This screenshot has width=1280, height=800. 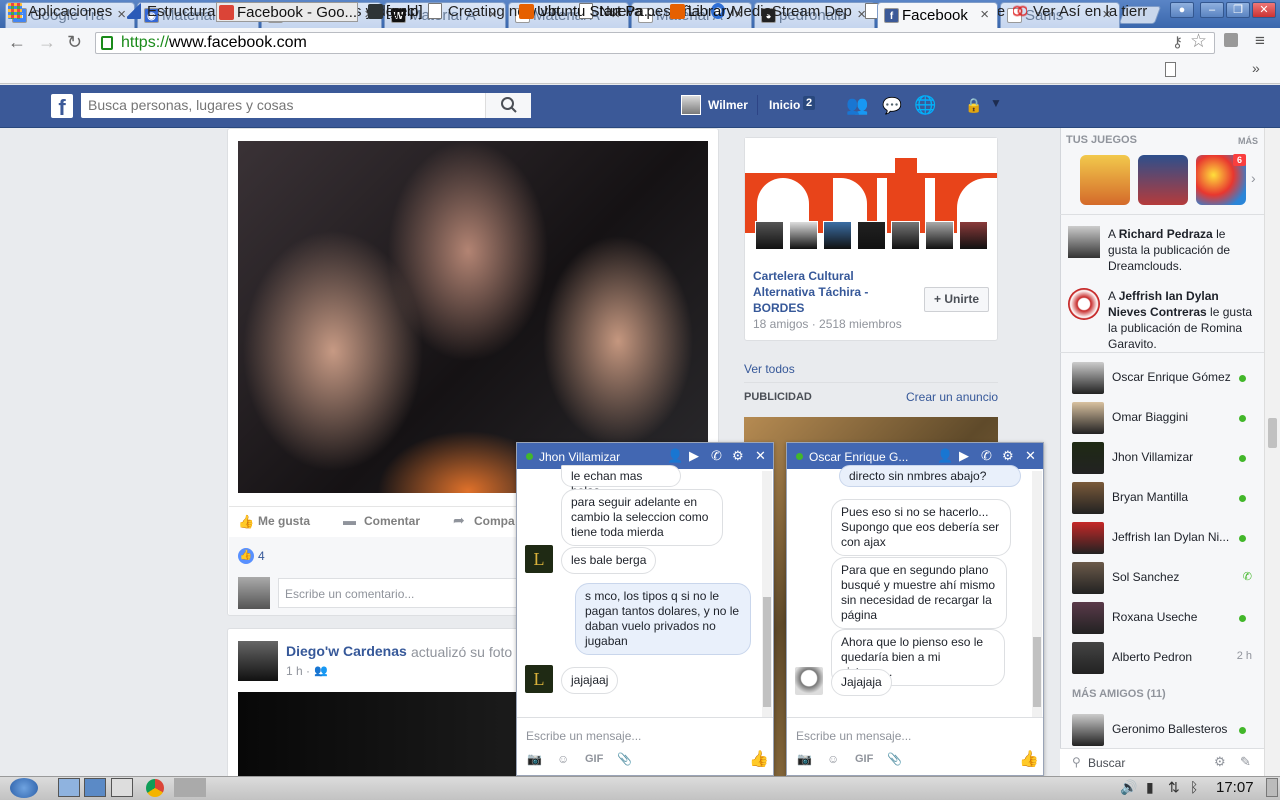 I want to click on contact-item: Sol Sanchez ✆, so click(x=1164, y=578).